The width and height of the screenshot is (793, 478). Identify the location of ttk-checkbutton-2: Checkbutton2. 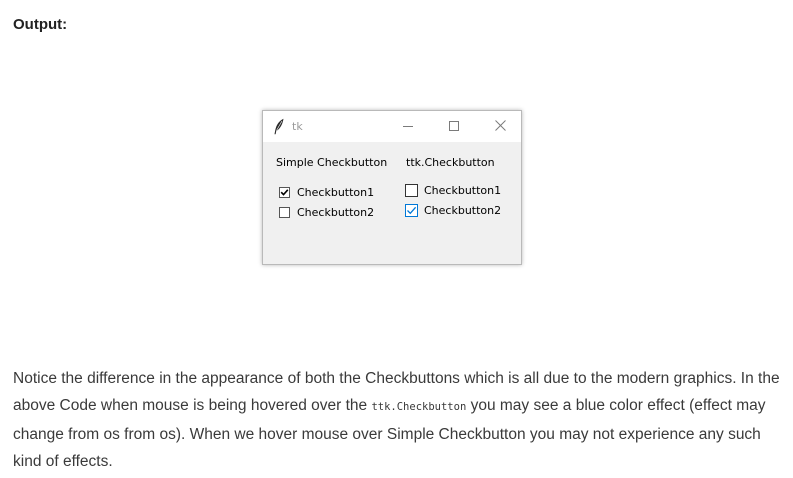
(453, 210).